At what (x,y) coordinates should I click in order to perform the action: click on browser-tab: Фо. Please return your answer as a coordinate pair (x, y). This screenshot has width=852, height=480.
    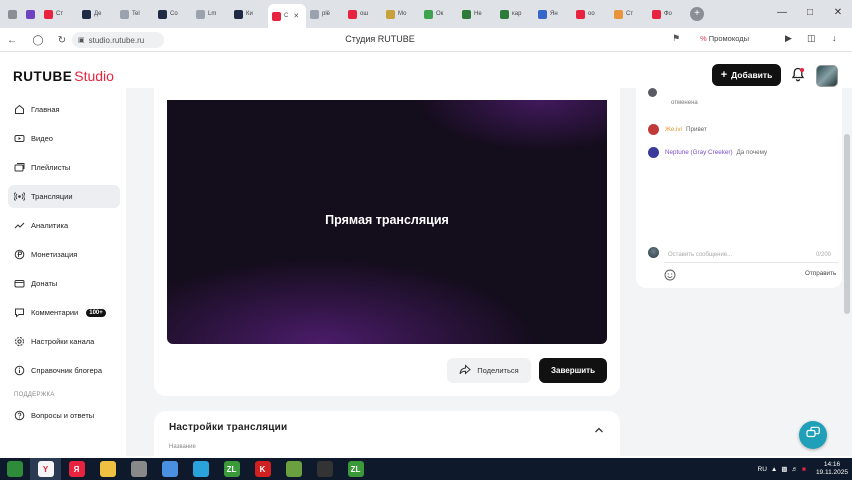
    Looking at the image, I should click on (667, 14).